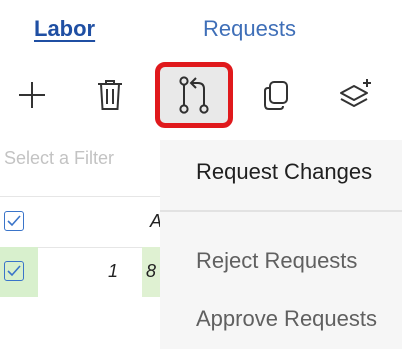  What do you see at coordinates (80, 272) in the screenshot?
I see `table-row: 1 8` at bounding box center [80, 272].